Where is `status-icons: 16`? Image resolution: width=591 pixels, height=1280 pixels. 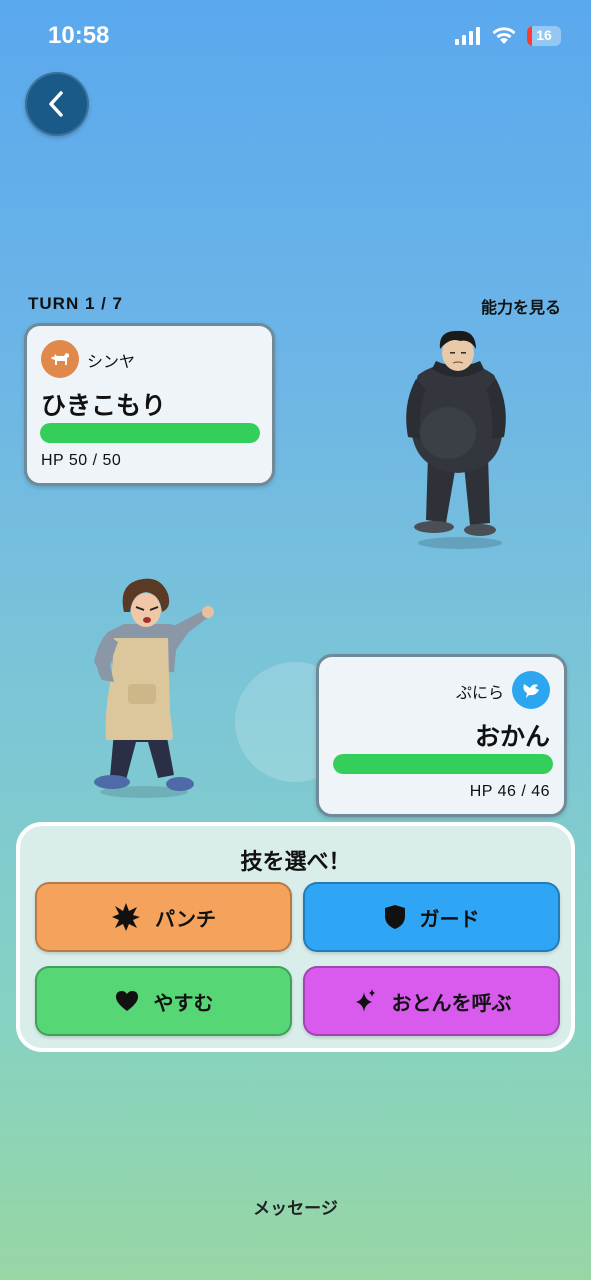
status-icons: 16 is located at coordinates (508, 36).